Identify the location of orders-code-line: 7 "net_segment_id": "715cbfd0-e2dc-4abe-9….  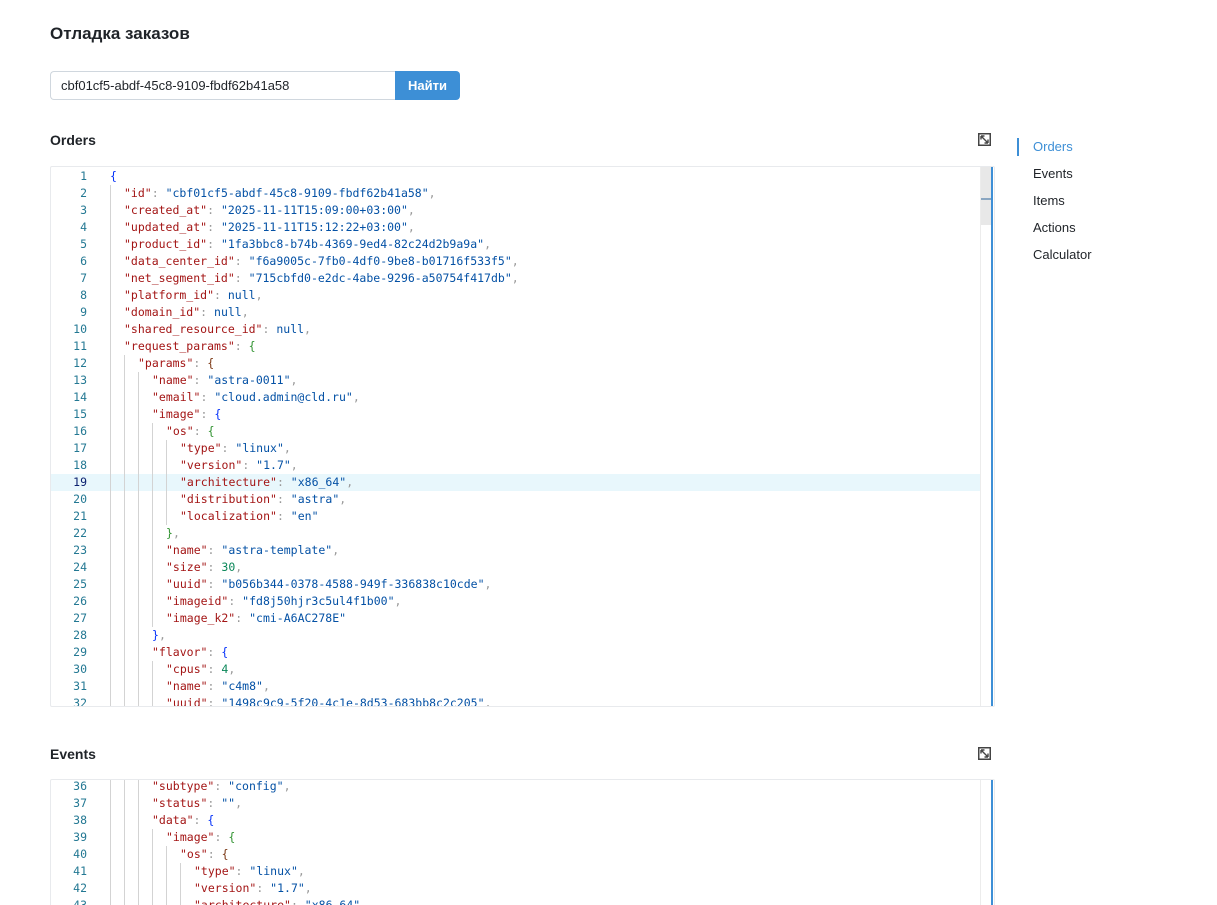
(515, 278).